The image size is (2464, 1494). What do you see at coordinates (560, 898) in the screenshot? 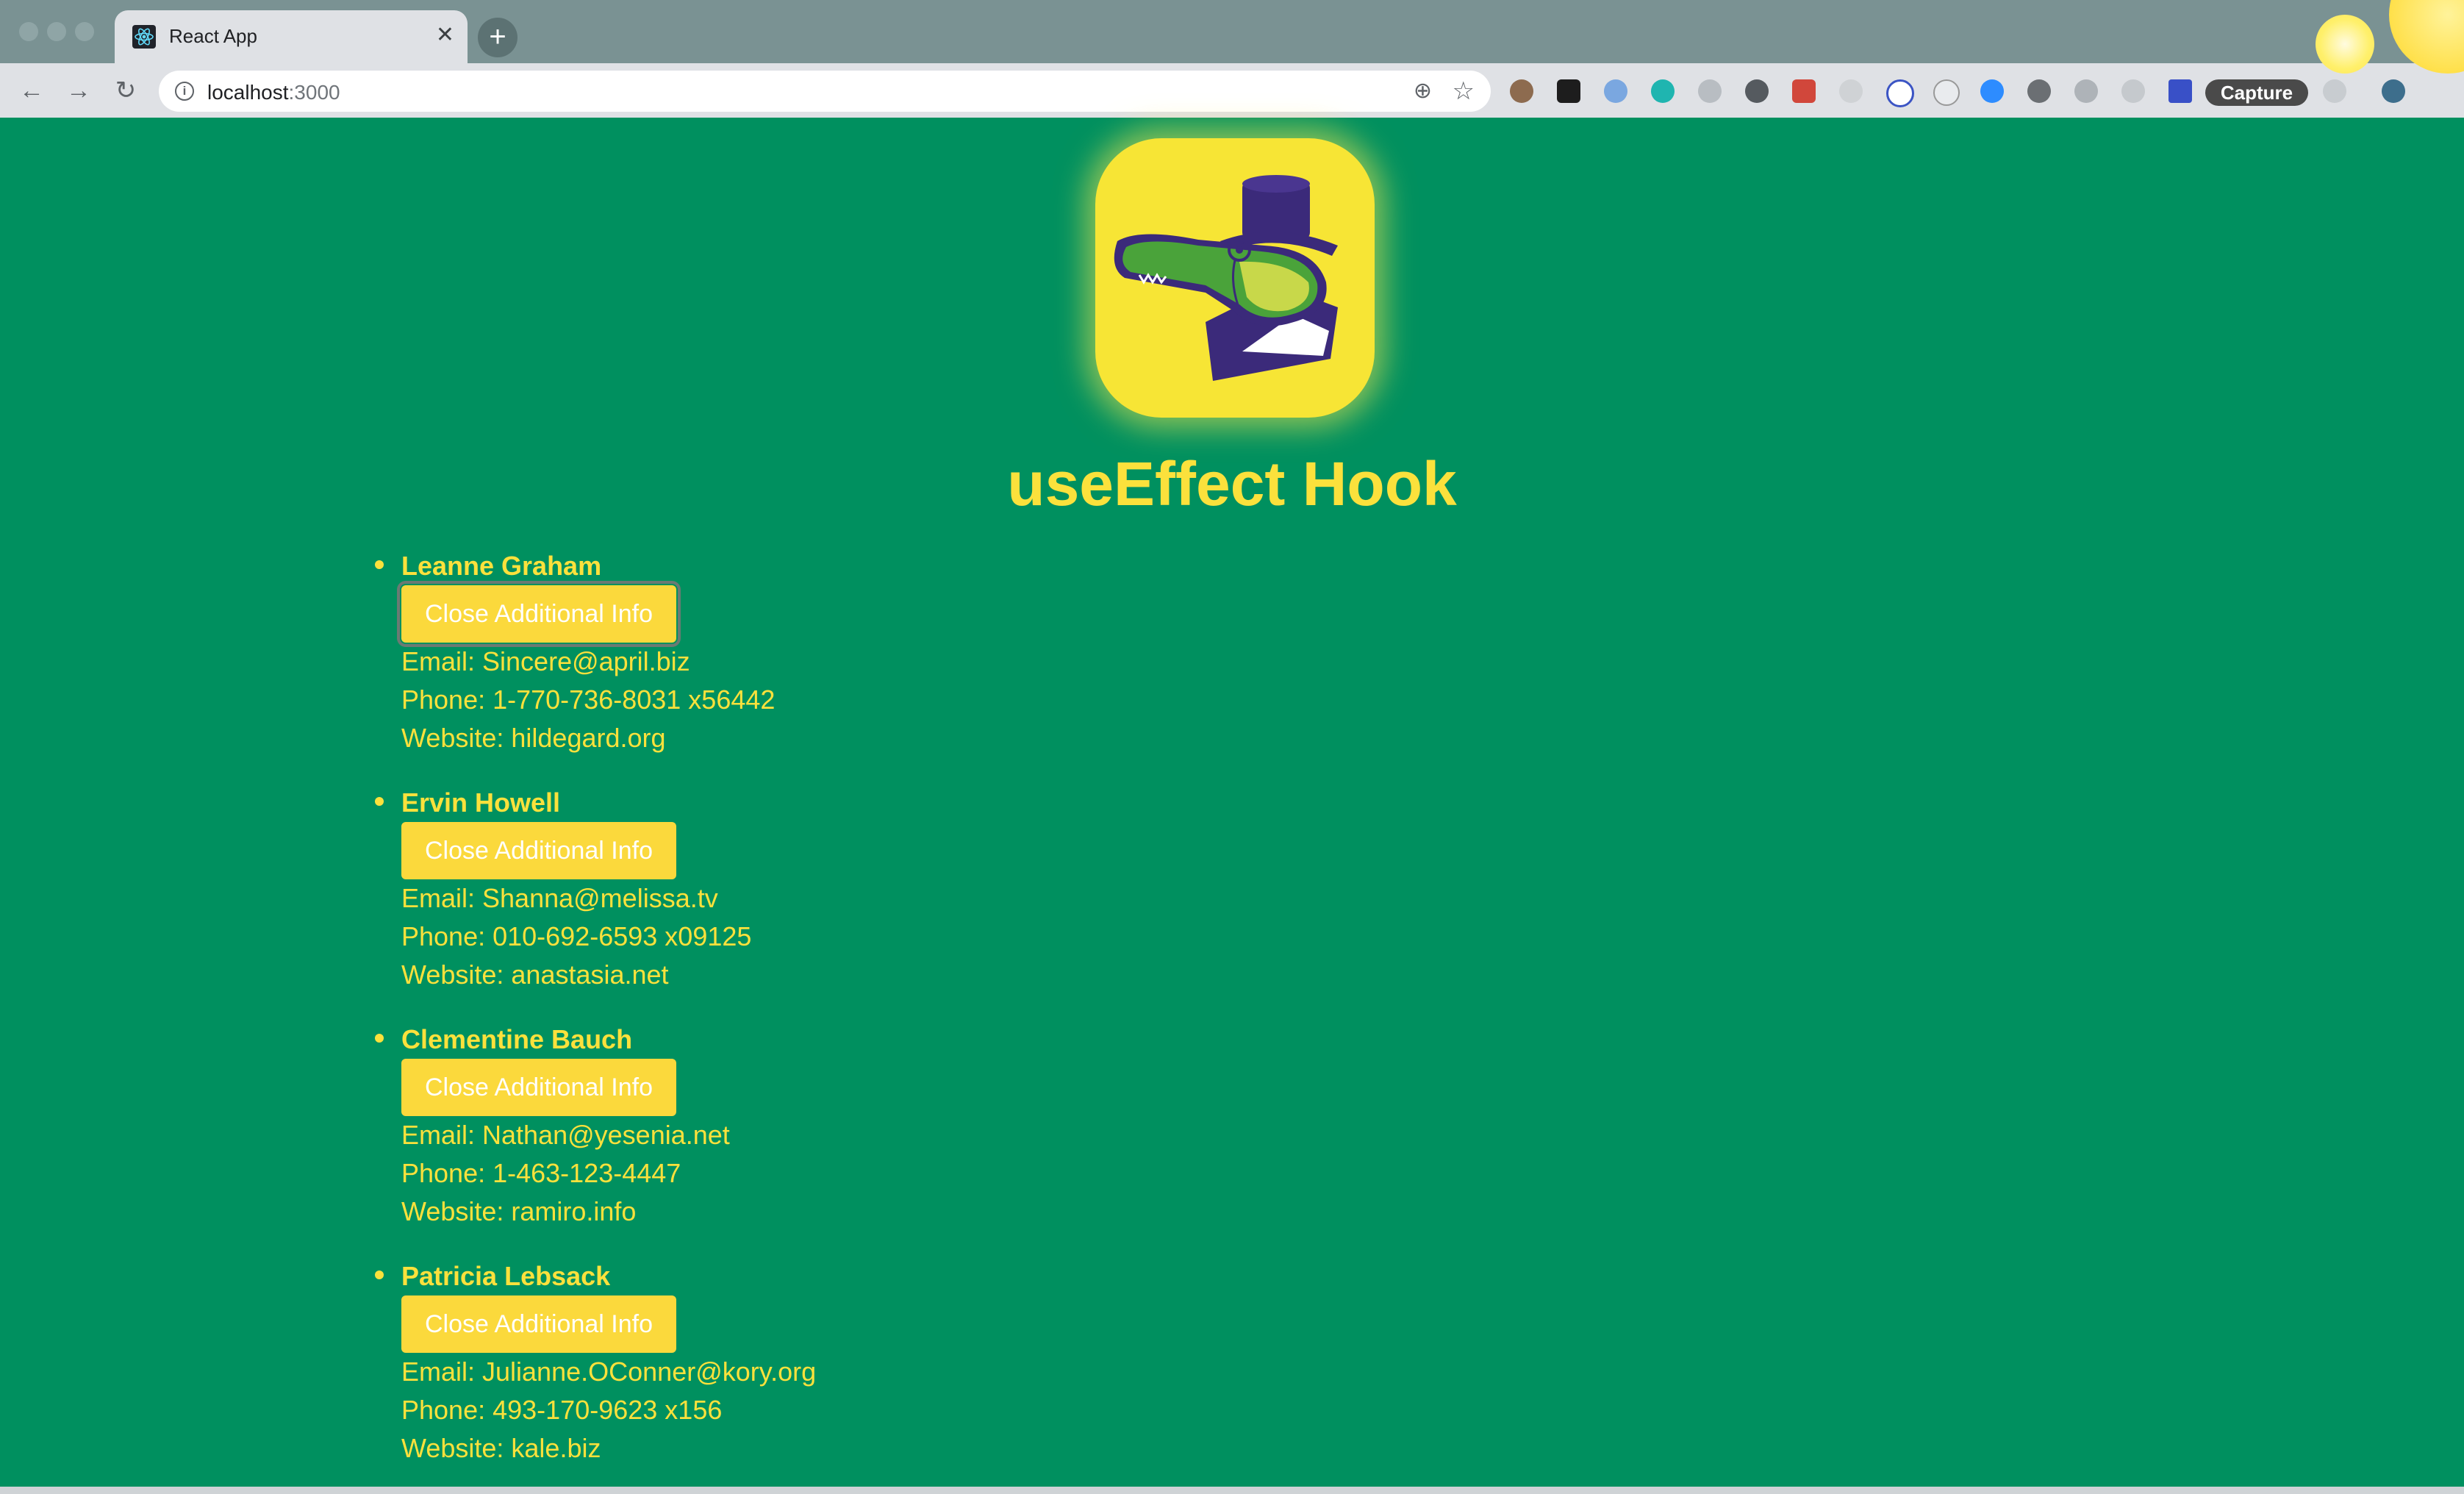
I see `user-email: Email: Shanna@melissa.tv` at bounding box center [560, 898].